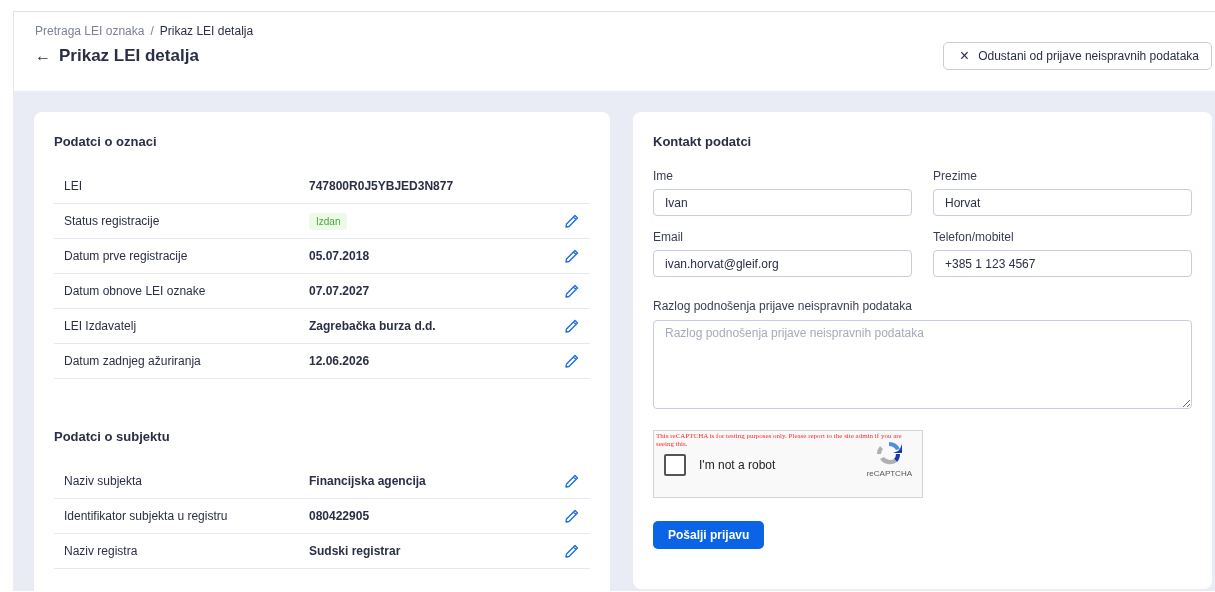 This screenshot has width=1215, height=592. Describe the element at coordinates (90, 31) in the screenshot. I see `breadcrumb-link: Pretraga LEI oznaka` at that location.